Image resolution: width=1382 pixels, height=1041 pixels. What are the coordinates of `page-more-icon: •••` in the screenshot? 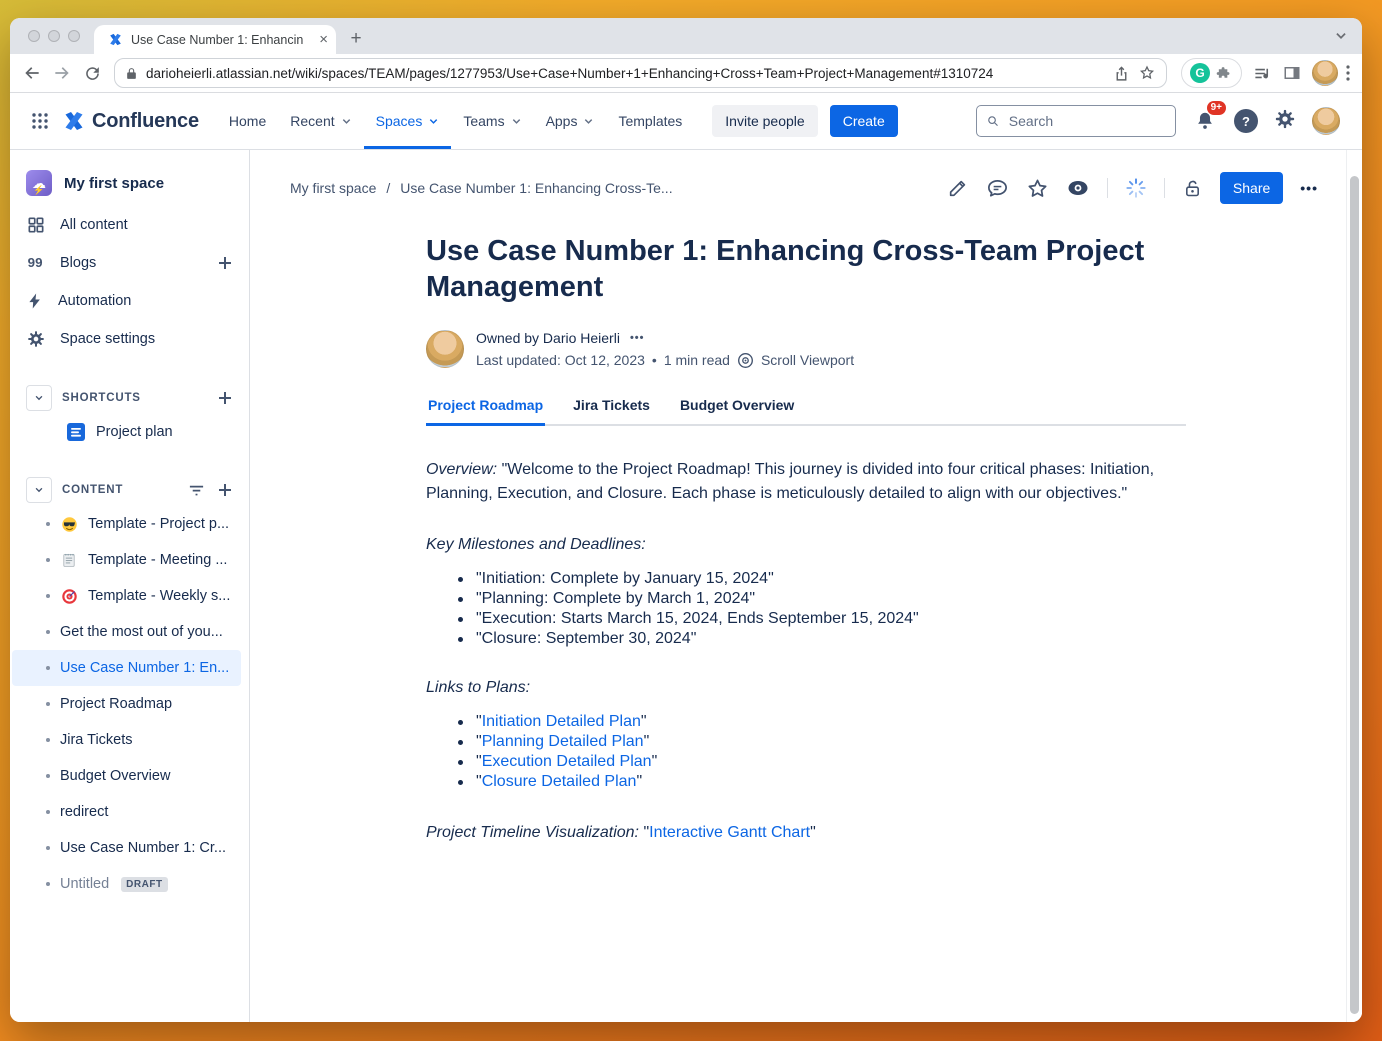 It's located at (1309, 188).